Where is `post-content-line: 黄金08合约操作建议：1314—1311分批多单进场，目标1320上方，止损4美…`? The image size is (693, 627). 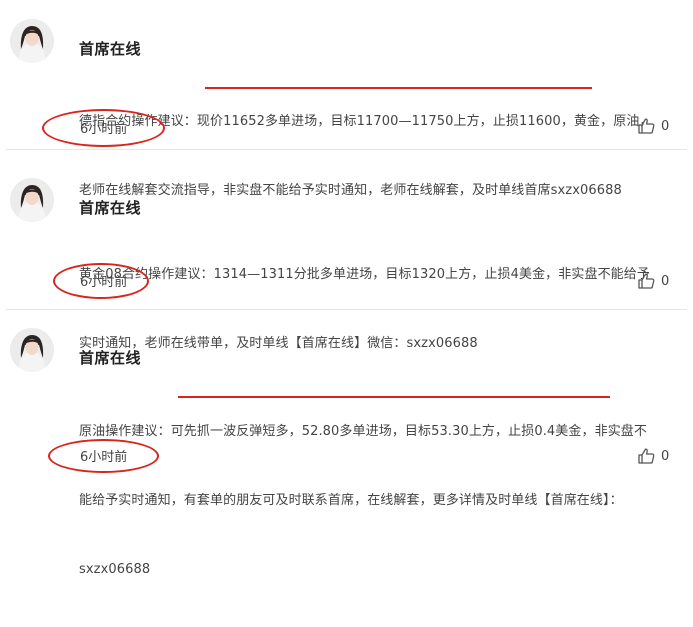 post-content-line: 黄金08合约操作建议：1314—1311分批多单进场，目标1320上方，止损4美… is located at coordinates (364, 274).